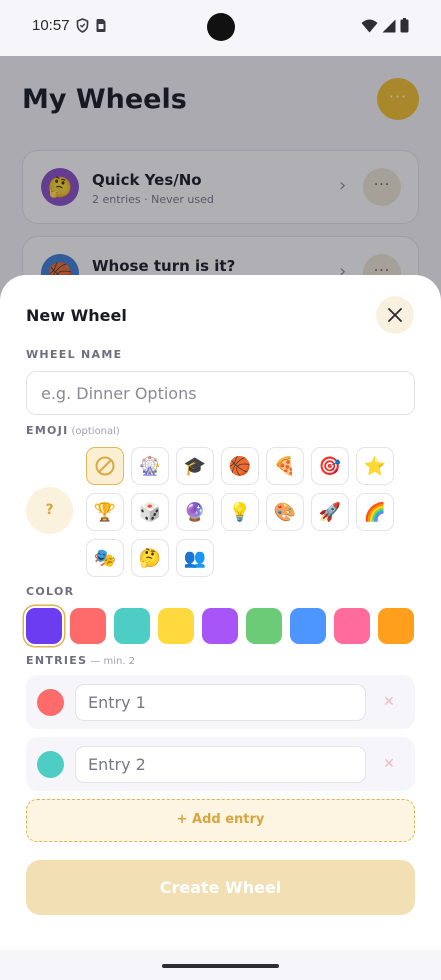 Image resolution: width=441 pixels, height=980 pixels. I want to click on emoji-option: 🌈, so click(375, 512).